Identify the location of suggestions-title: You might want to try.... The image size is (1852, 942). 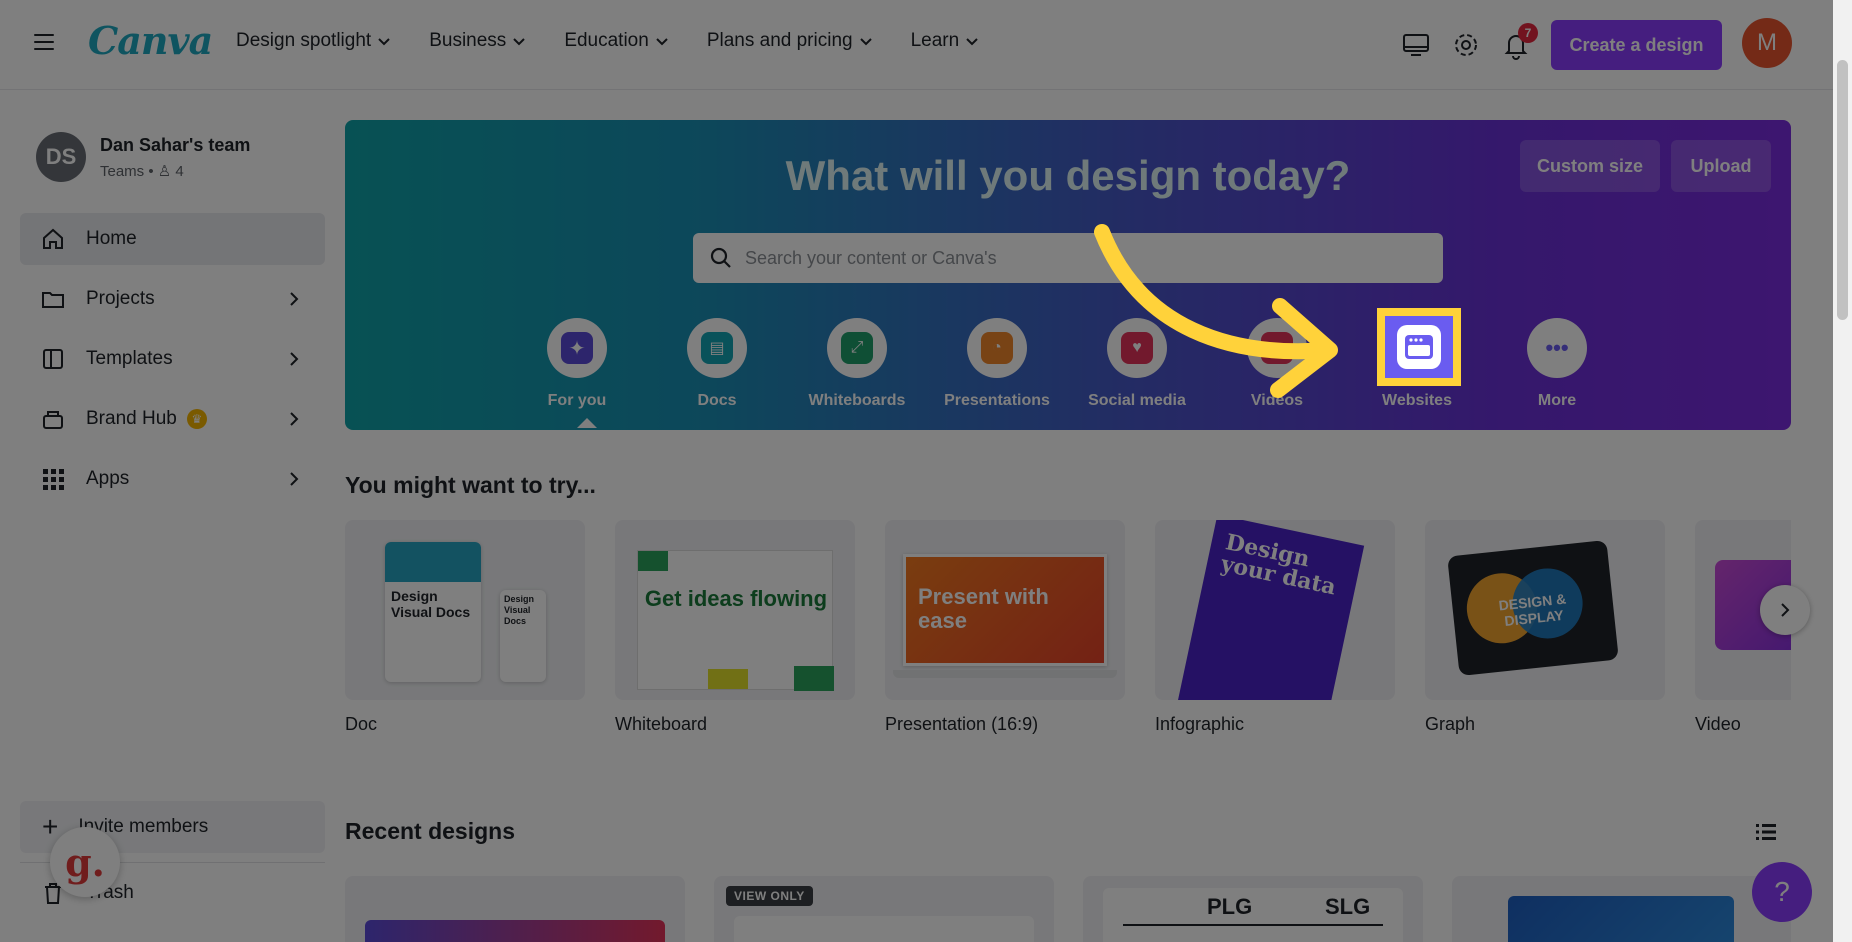
(470, 485).